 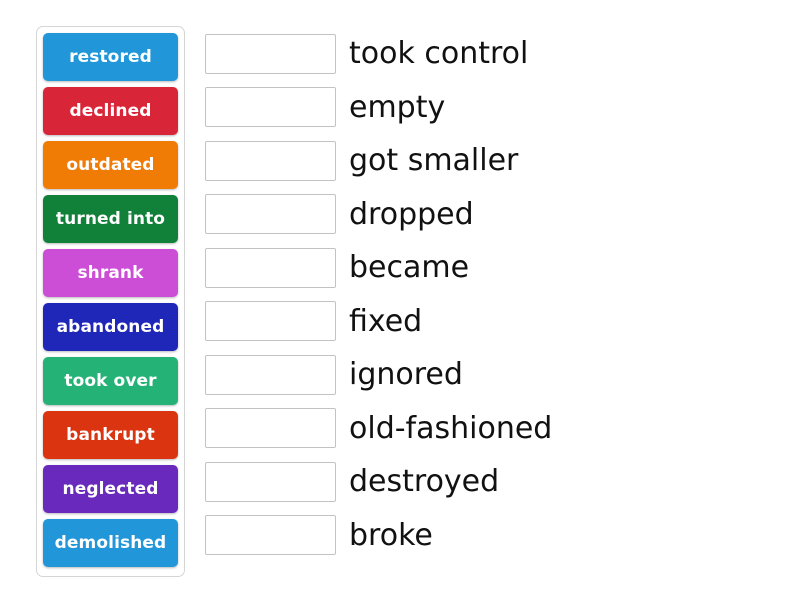 I want to click on definition-label: ignored, so click(x=406, y=374).